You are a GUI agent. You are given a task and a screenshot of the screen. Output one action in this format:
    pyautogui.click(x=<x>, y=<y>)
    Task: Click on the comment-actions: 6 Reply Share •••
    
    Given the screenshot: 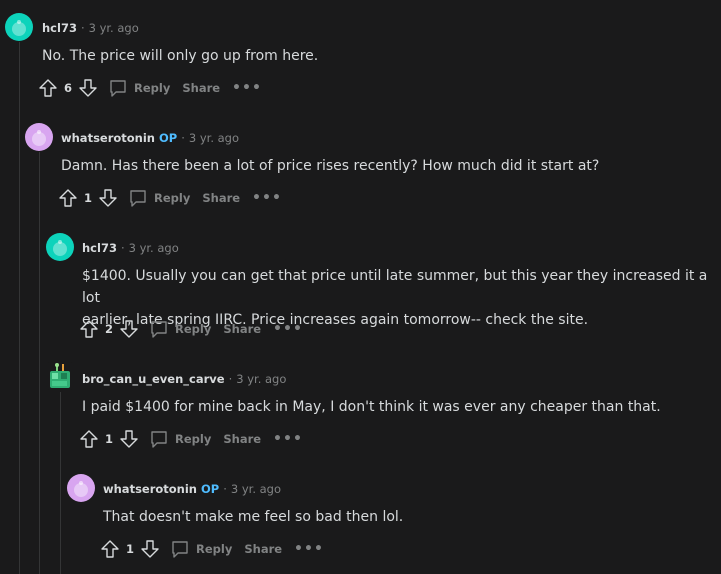 What is the action you would take?
    pyautogui.click(x=150, y=88)
    